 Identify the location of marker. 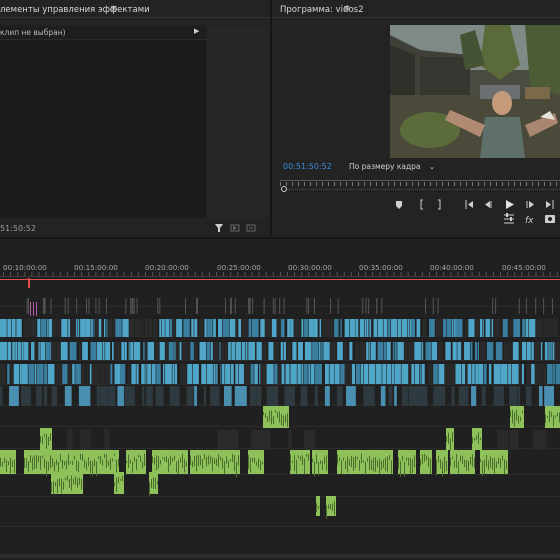
(36, 309).